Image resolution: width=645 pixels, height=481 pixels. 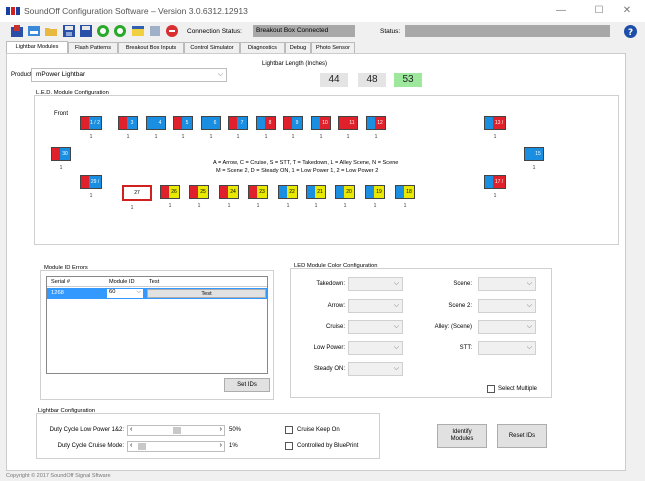 I want to click on duty-cruise-thumb, so click(x=141, y=446).